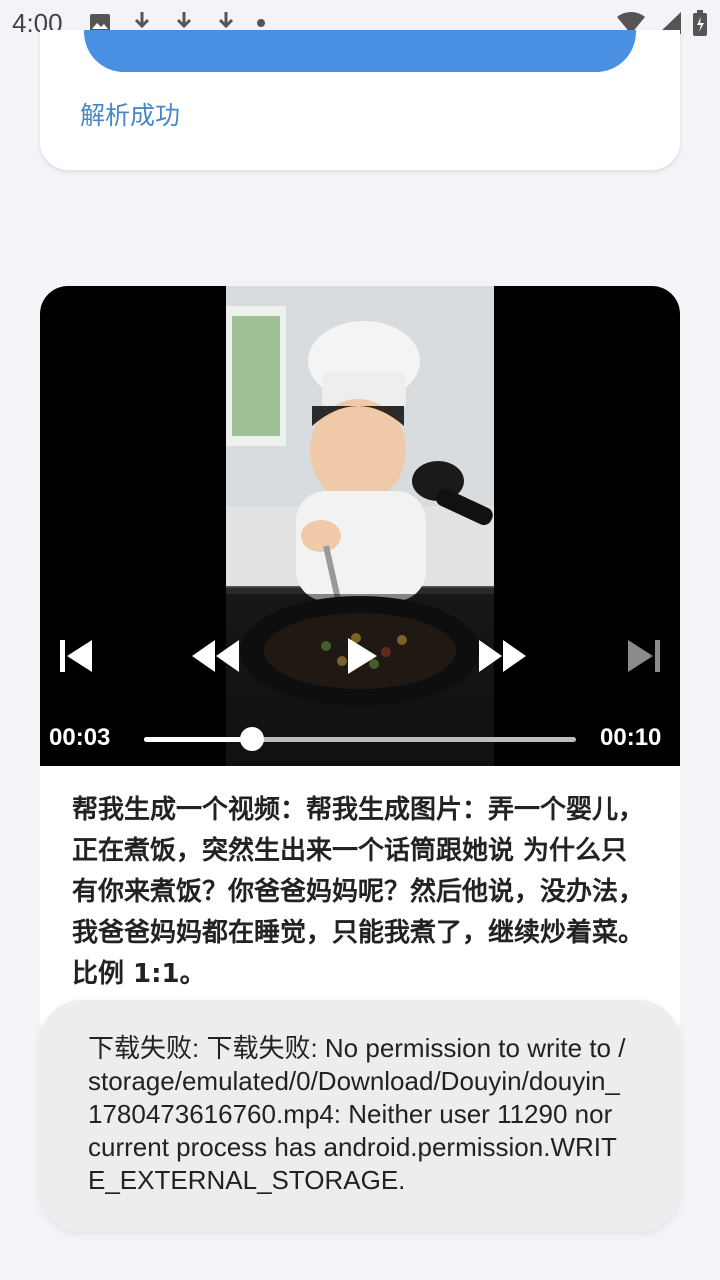  What do you see at coordinates (631, 737) in the screenshot?
I see `duration: 00:10` at bounding box center [631, 737].